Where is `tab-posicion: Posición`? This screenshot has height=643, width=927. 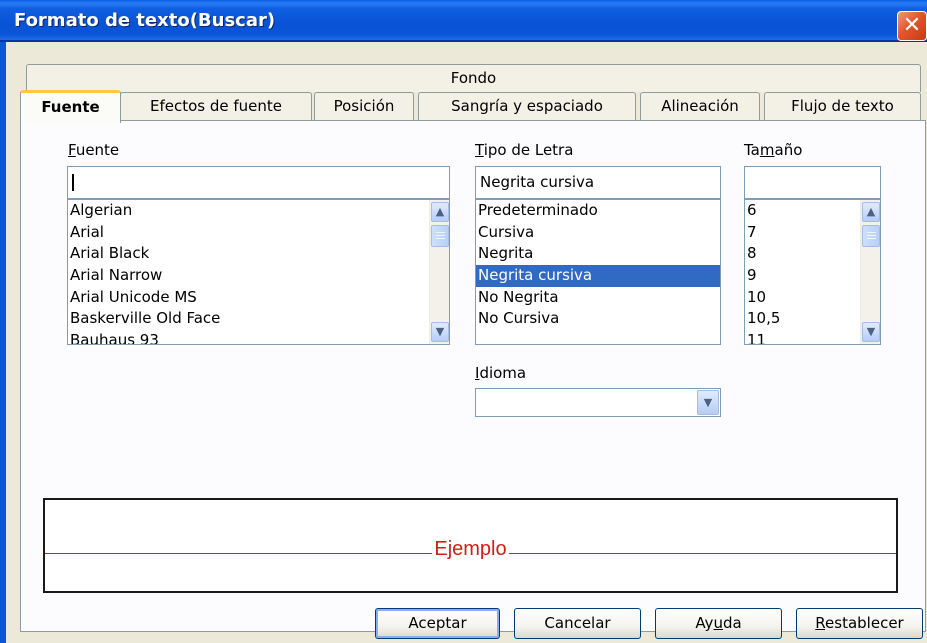 tab-posicion: Posición is located at coordinates (364, 106).